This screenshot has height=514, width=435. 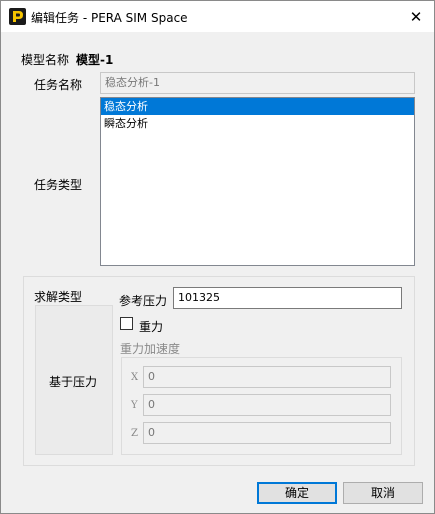 I want to click on task-type-item-steady: 稳态分析, so click(x=257, y=106).